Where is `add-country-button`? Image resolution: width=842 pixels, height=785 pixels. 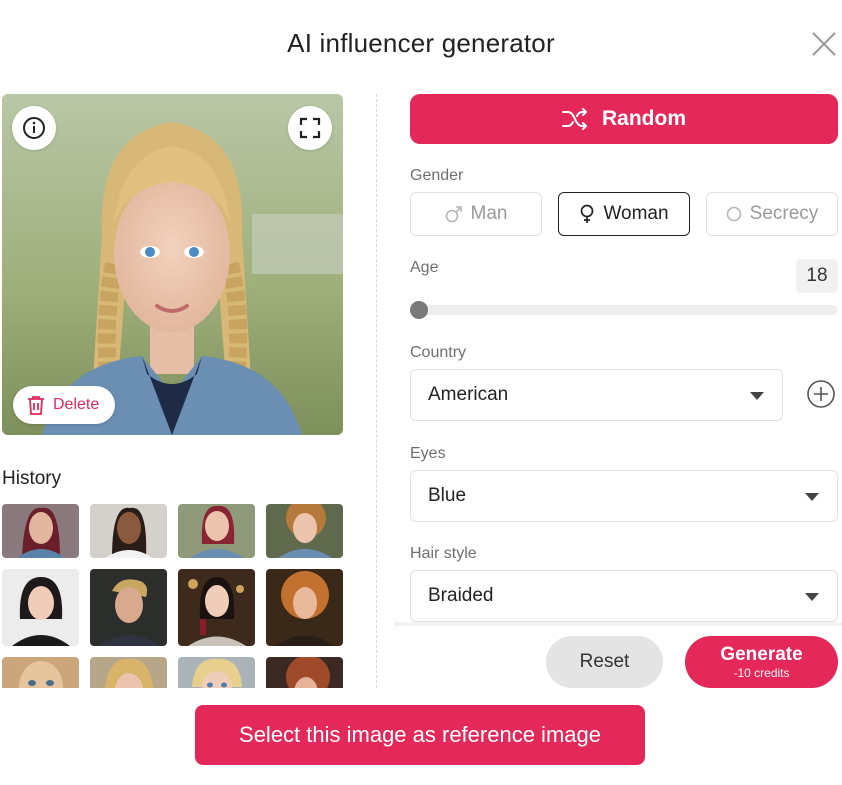
add-country-button is located at coordinates (821, 394).